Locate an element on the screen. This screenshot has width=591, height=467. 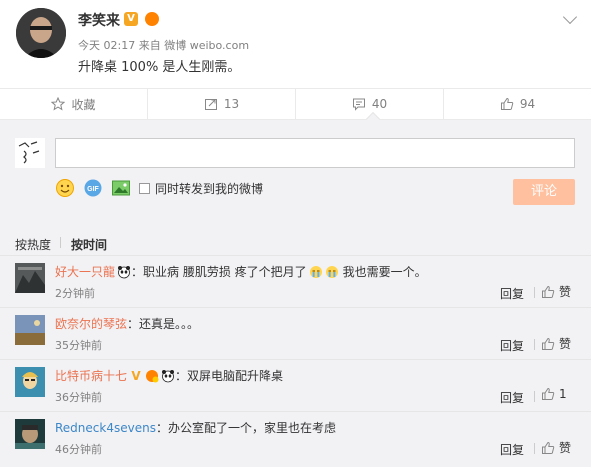
repost-label: 同时转发到我的微博 is located at coordinates (209, 188).